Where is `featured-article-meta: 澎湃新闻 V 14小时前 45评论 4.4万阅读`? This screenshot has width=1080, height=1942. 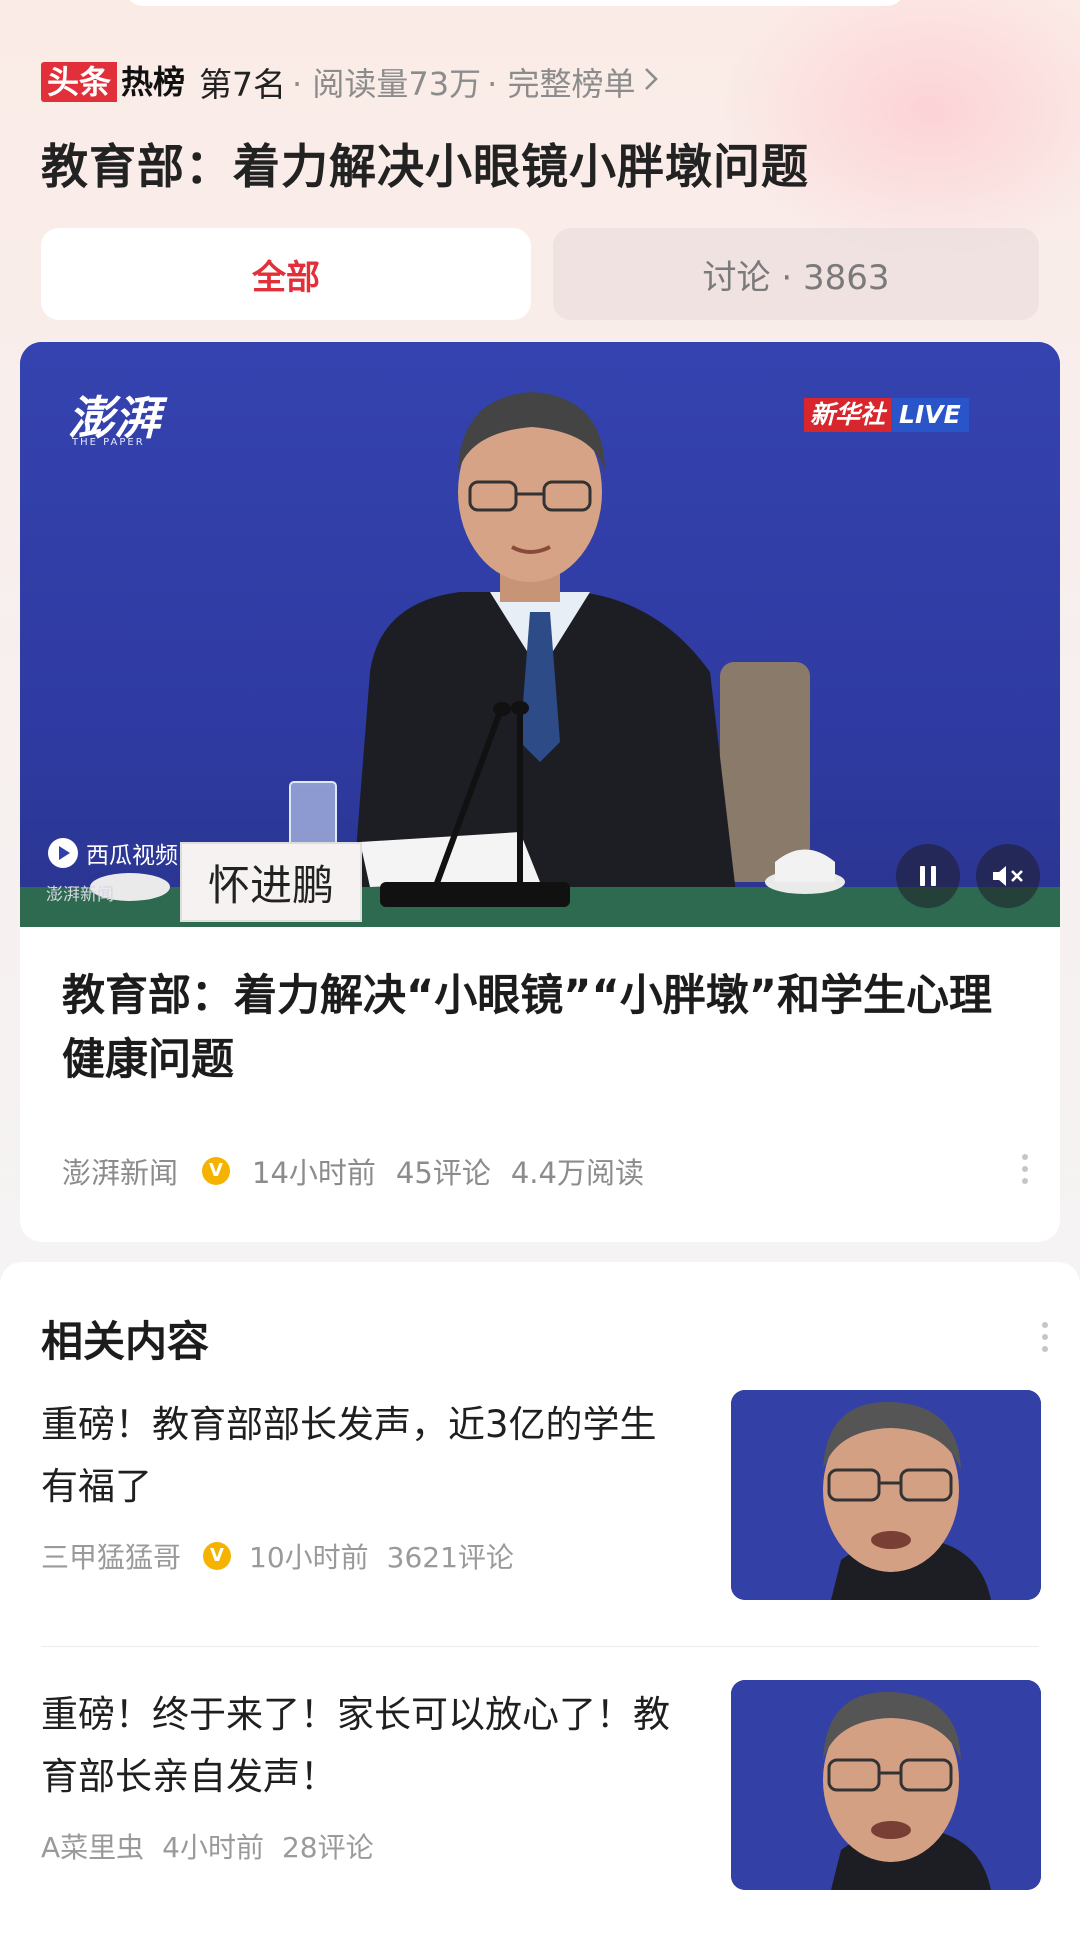 featured-article-meta: 澎湃新闻 V 14小时前 45评论 4.4万阅读 is located at coordinates (363, 1171).